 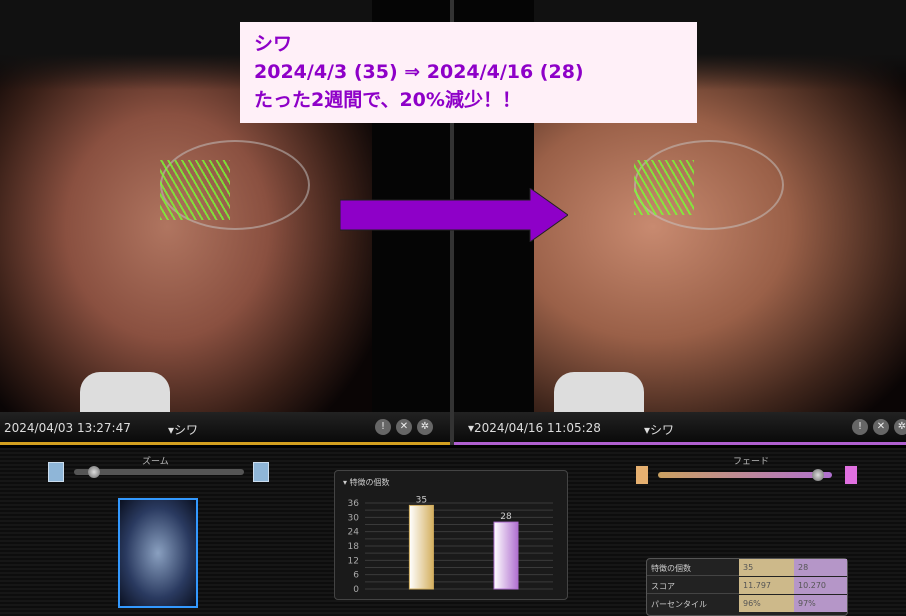 What do you see at coordinates (387, 100) in the screenshot?
I see `overlay-summary: たった2週間で、20%減少！！` at bounding box center [387, 100].